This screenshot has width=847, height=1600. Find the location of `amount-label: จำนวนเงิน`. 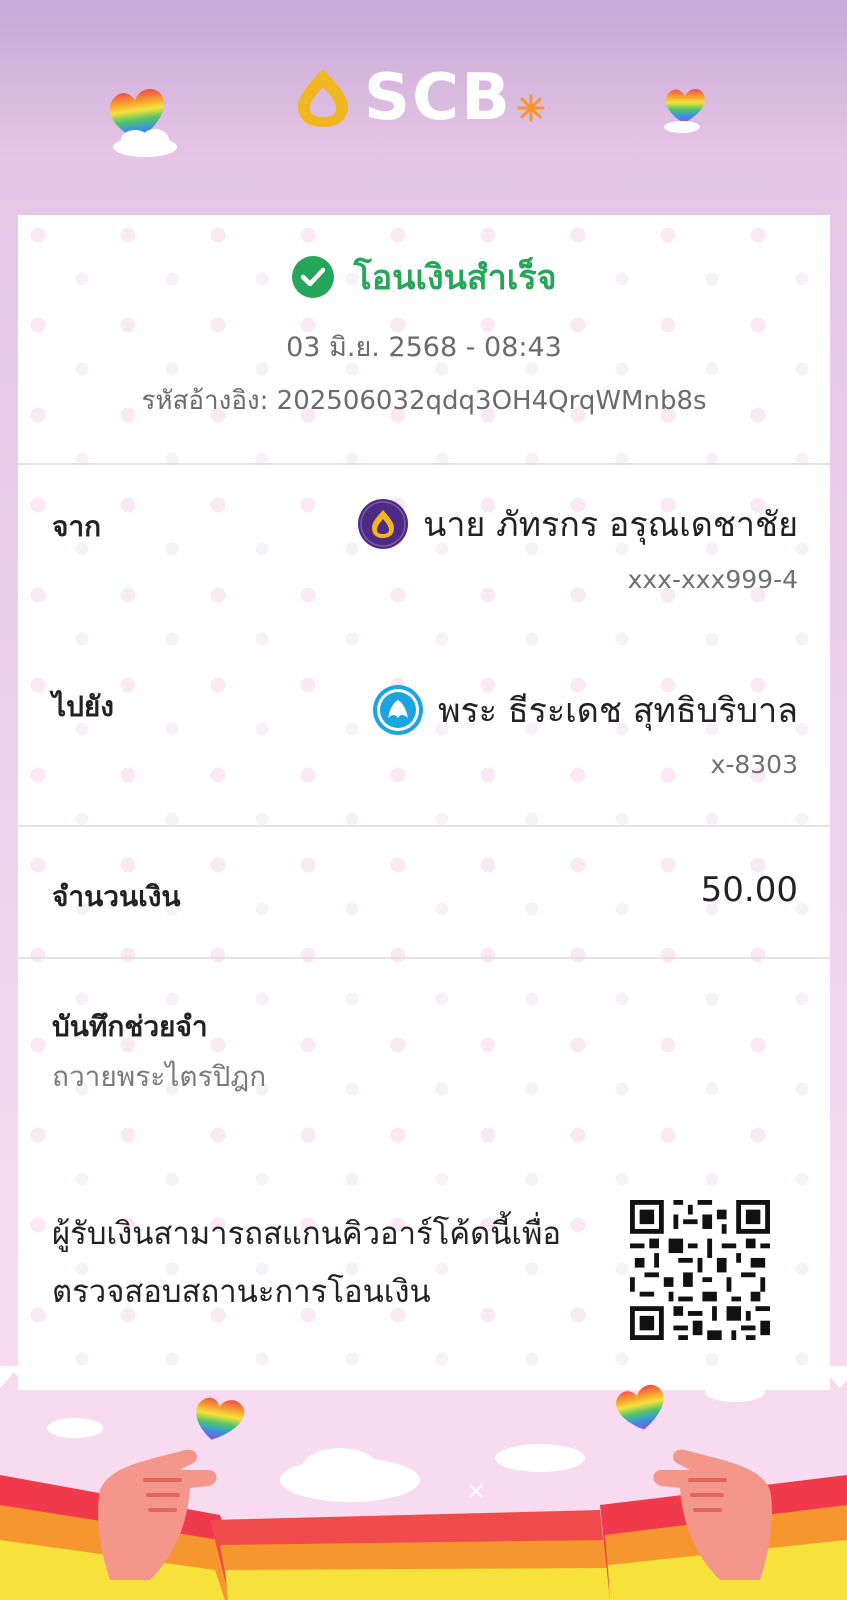

amount-label: จำนวนเงิน is located at coordinates (116, 896).